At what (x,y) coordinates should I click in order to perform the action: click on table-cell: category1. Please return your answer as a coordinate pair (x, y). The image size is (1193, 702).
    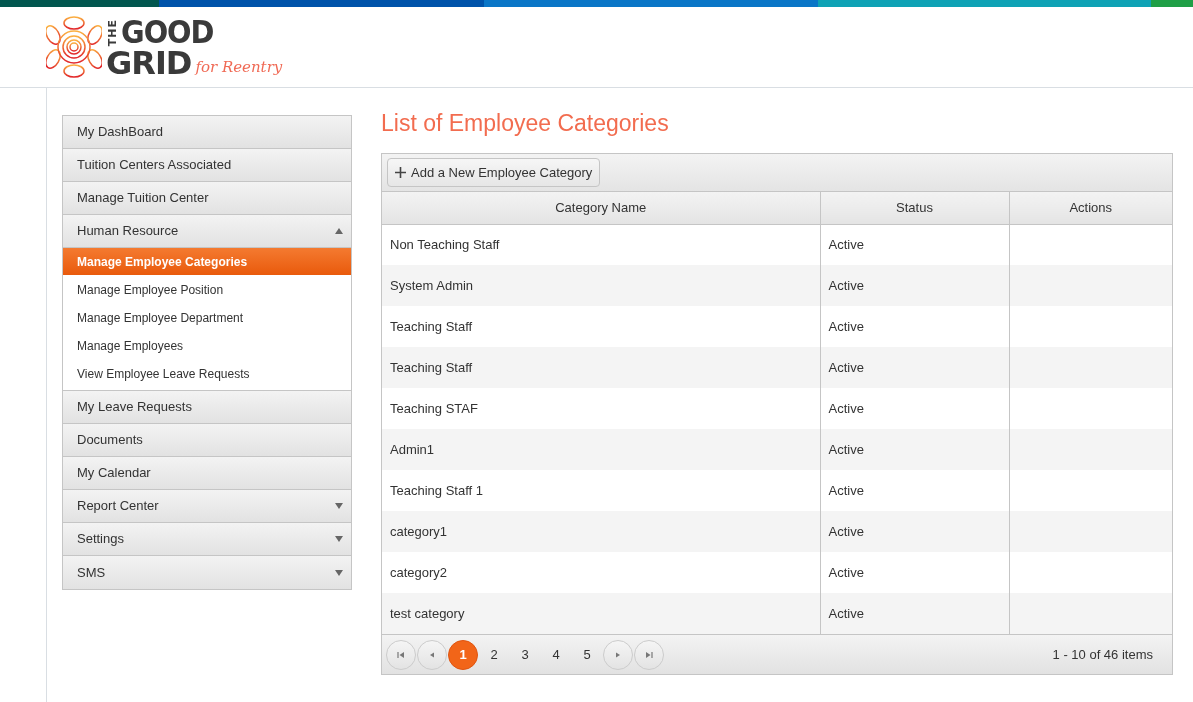
    Looking at the image, I should click on (601, 532).